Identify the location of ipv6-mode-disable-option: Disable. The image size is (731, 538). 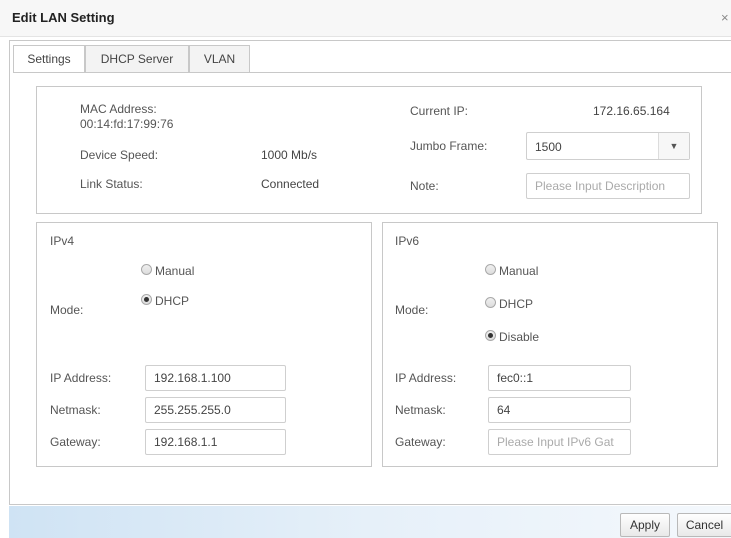
(512, 336).